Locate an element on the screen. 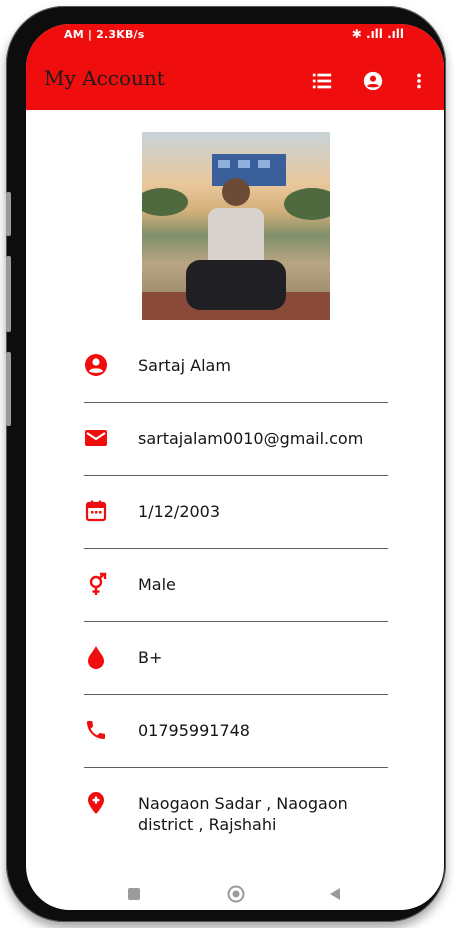 Image resolution: width=454 pixels, height=928 pixels. profile-photo is located at coordinates (238, 226).